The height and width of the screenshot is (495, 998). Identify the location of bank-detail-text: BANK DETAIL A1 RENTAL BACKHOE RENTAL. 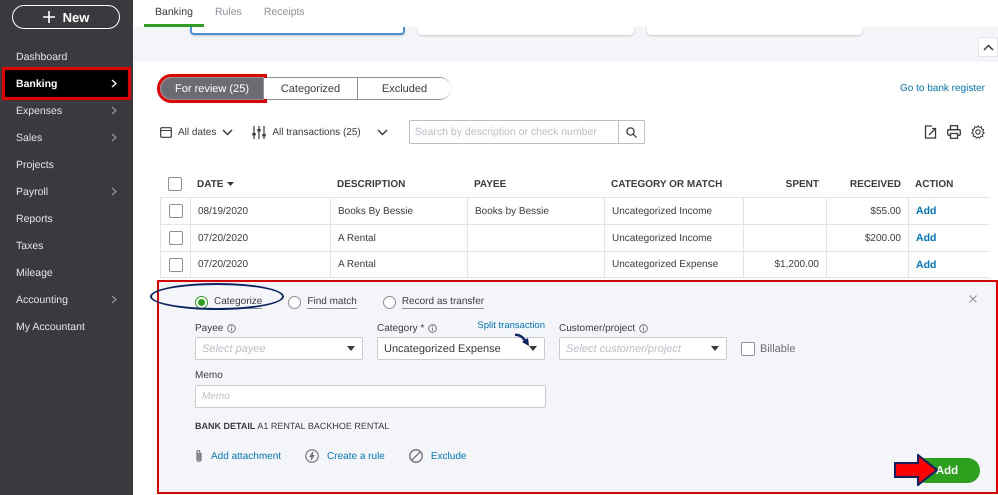
(292, 426).